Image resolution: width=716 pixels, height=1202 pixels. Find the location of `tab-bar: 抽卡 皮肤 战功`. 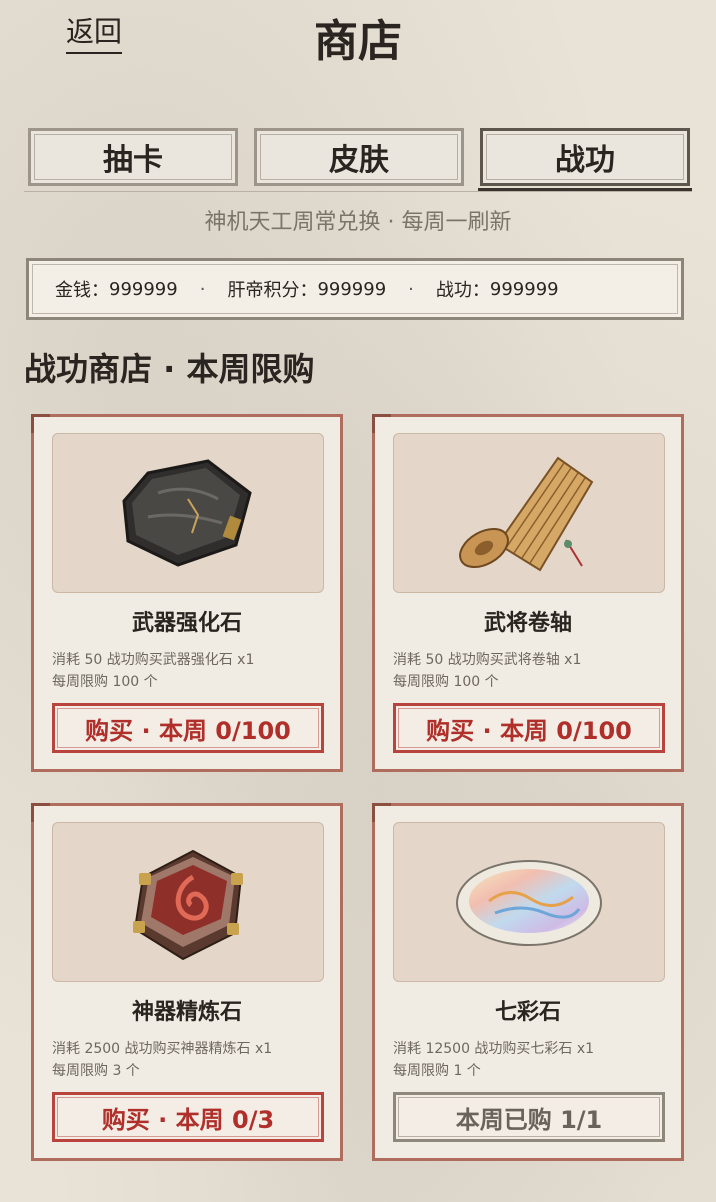

tab-bar: 抽卡 皮肤 战功 is located at coordinates (358, 159).